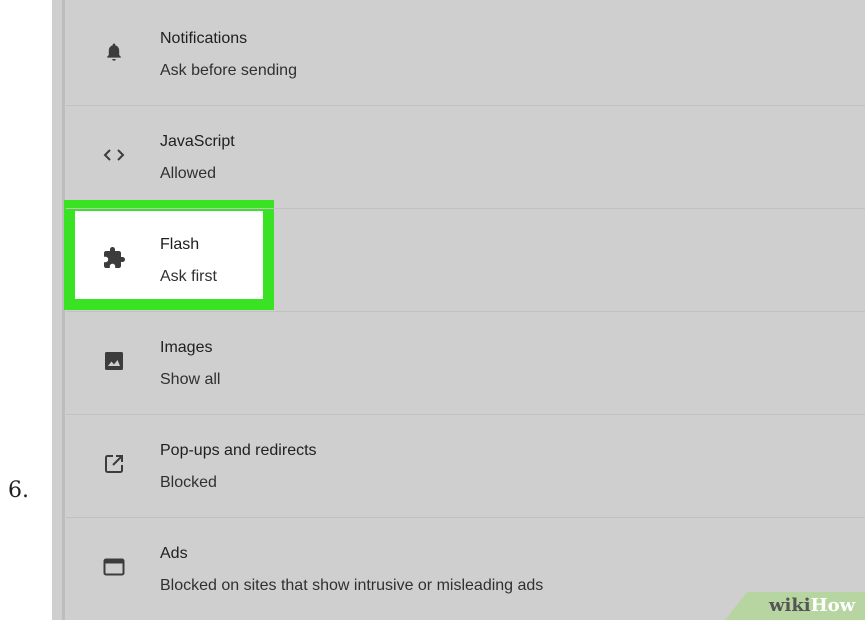 The width and height of the screenshot is (865, 620). I want to click on step-number: 6., so click(18, 490).